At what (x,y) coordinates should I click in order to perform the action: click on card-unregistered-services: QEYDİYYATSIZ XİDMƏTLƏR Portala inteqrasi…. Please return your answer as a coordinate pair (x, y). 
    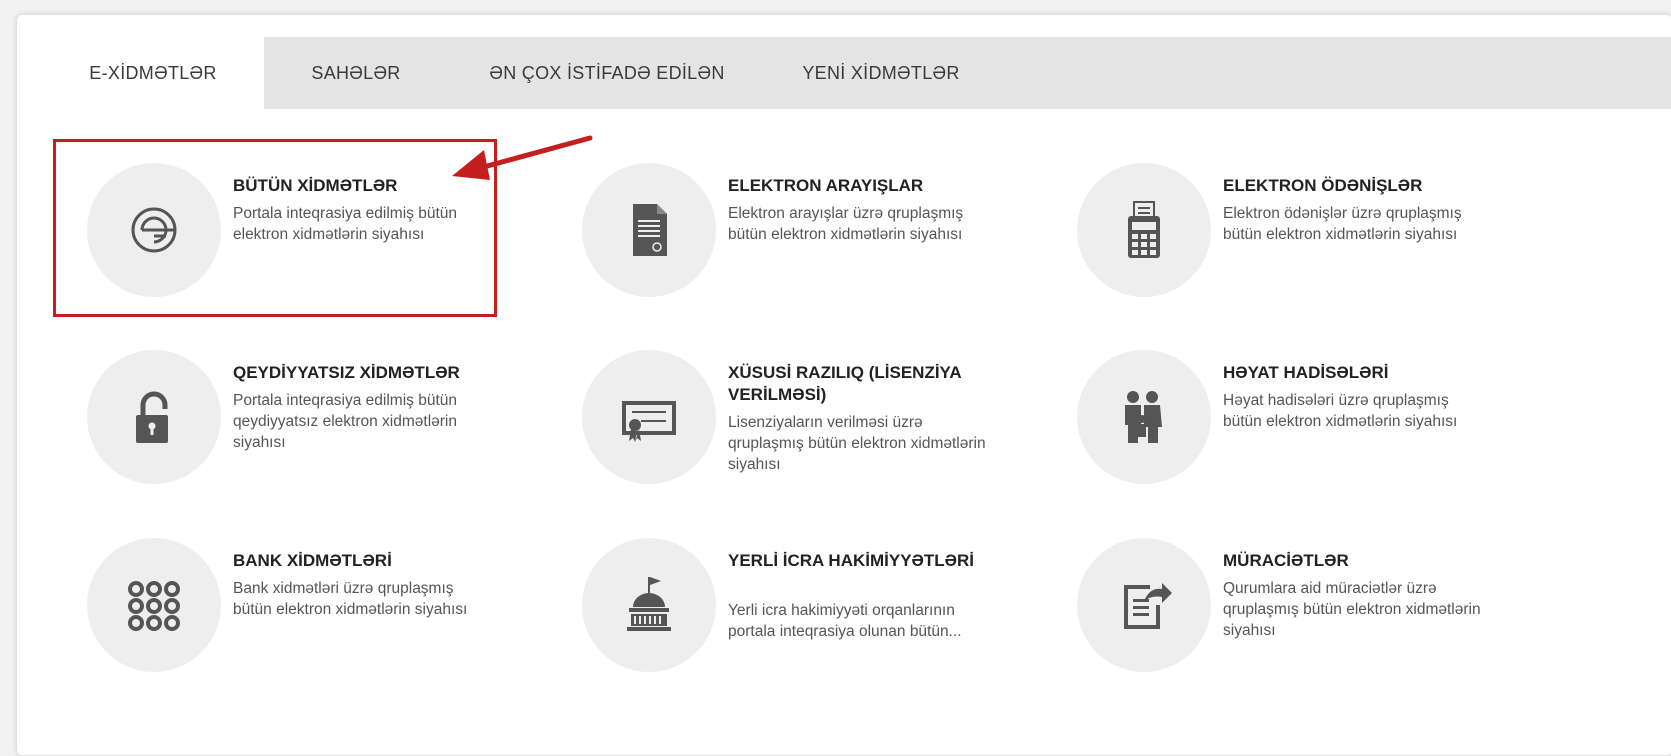
    Looking at the image, I should click on (307, 425).